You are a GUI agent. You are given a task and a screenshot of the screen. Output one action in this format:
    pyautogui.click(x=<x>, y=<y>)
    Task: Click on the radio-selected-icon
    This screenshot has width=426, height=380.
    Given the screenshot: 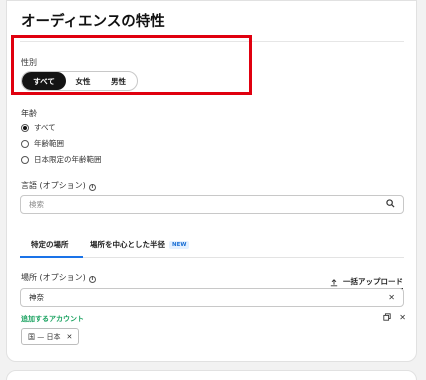 What is the action you would take?
    pyautogui.click(x=25, y=127)
    